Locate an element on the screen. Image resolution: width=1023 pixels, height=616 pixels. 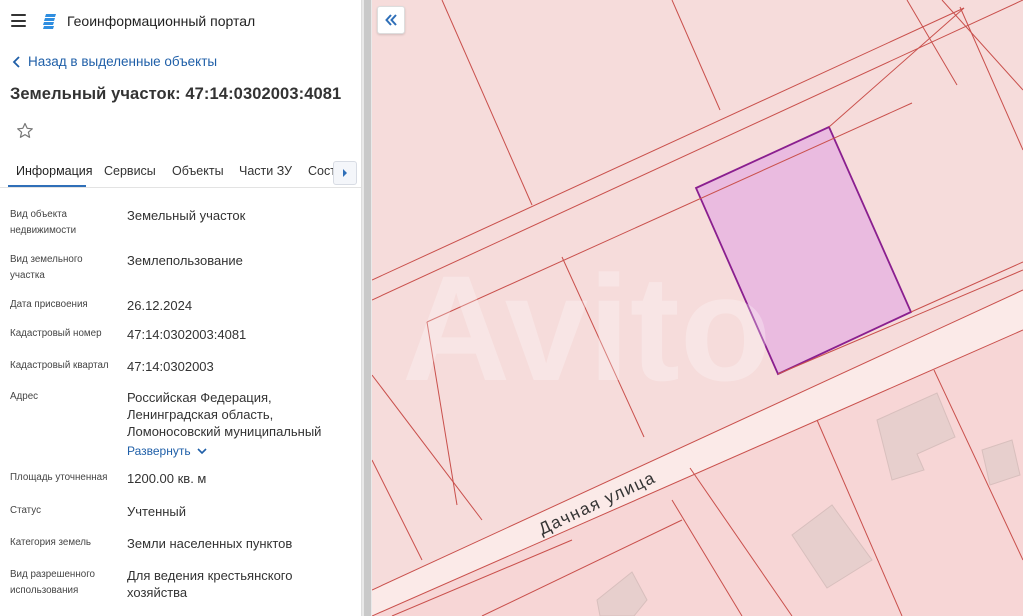
property-label: Вид объекта недвижимости is located at coordinates (43, 222).